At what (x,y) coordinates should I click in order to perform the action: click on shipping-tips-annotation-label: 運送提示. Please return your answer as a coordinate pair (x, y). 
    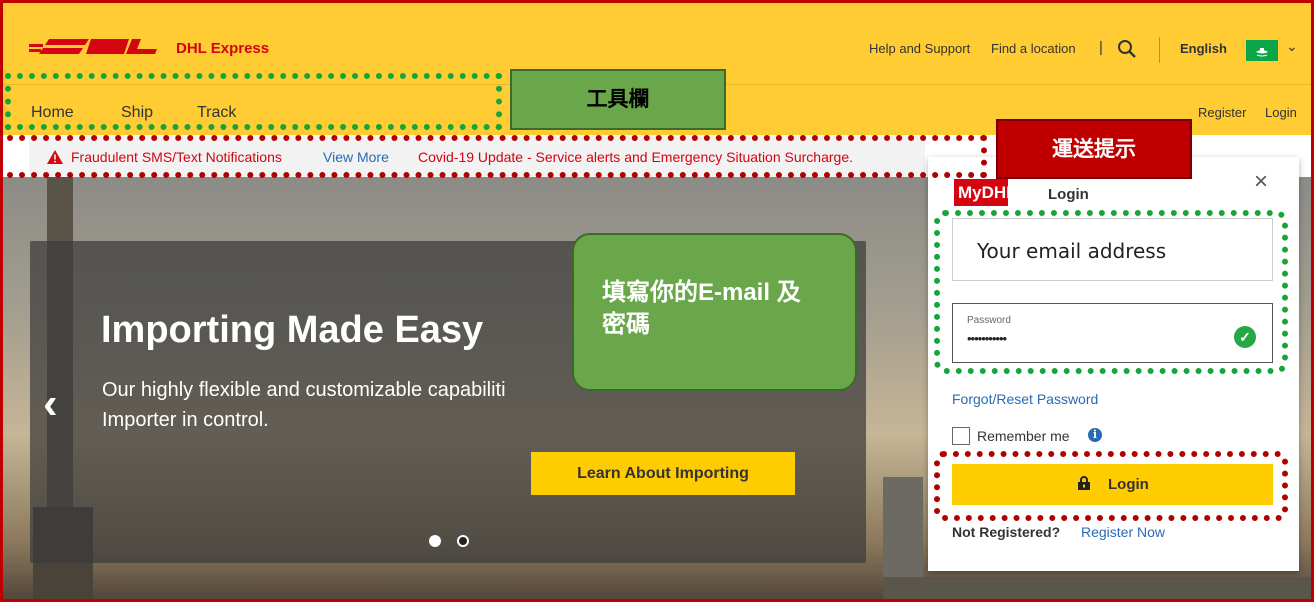
    Looking at the image, I should click on (1094, 149).